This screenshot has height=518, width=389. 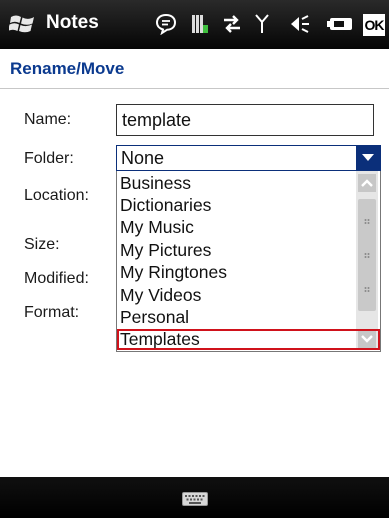 I want to click on speech-bubble-icon, so click(x=166, y=24).